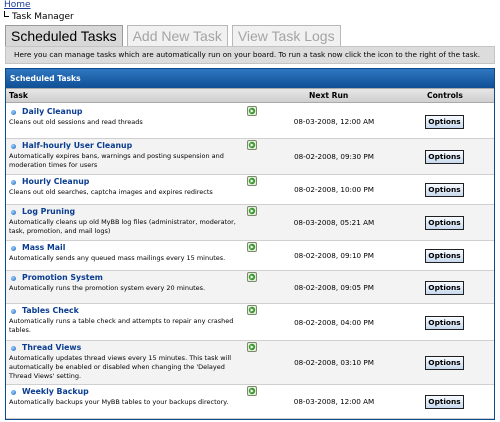  Describe the element at coordinates (51, 348) in the screenshot. I see `task-name-link: Thread Views` at that location.